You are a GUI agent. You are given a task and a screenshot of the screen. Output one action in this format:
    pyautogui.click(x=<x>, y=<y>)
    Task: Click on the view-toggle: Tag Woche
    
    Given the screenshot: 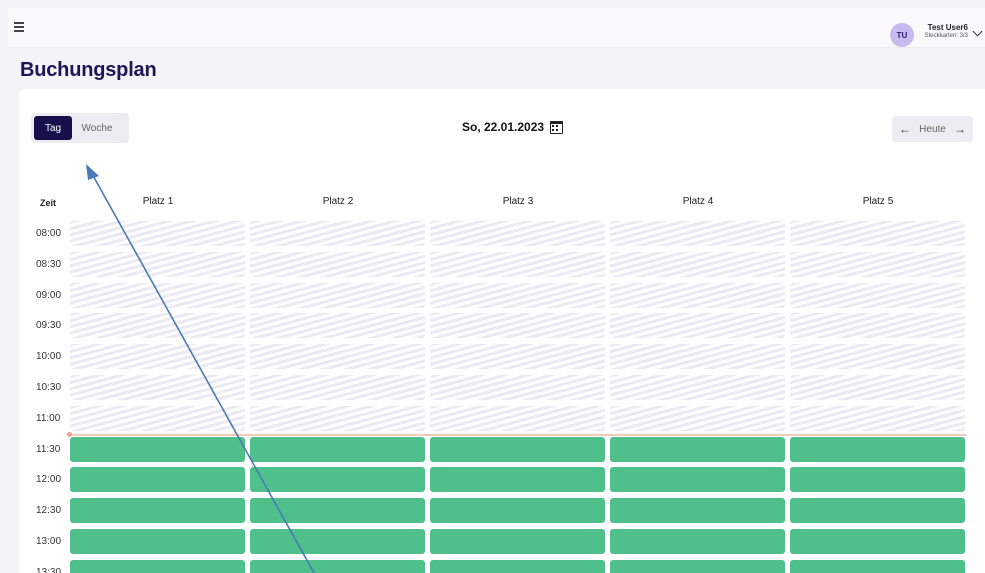 What is the action you would take?
    pyautogui.click(x=80, y=128)
    